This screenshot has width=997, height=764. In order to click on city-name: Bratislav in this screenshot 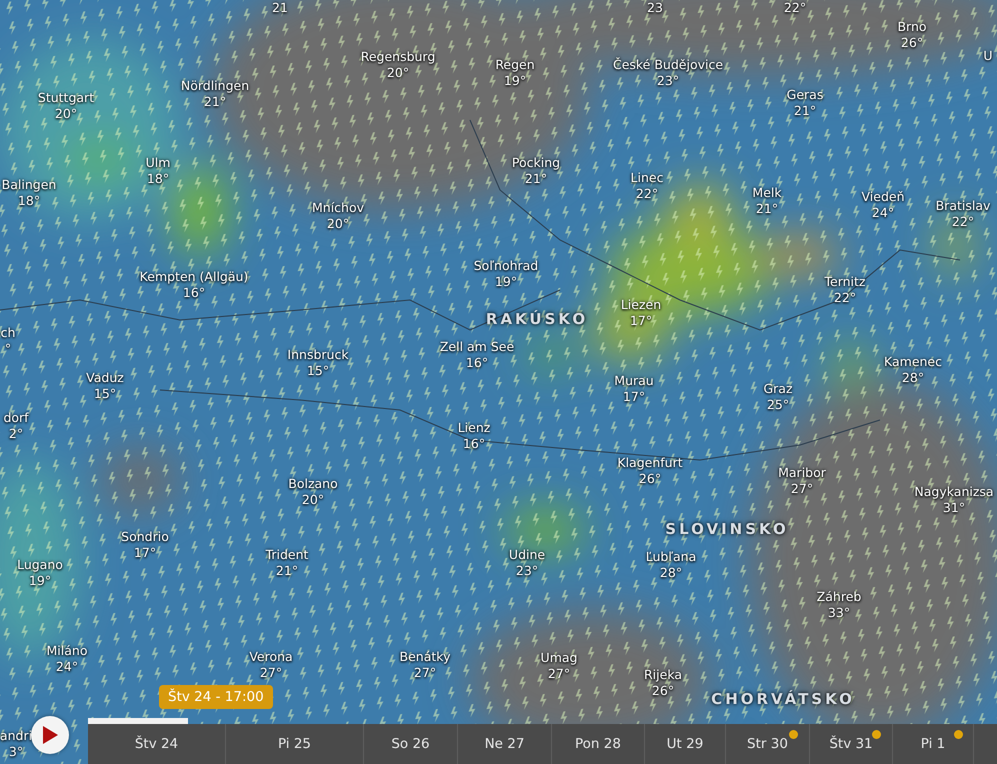, I will do `click(963, 206)`.